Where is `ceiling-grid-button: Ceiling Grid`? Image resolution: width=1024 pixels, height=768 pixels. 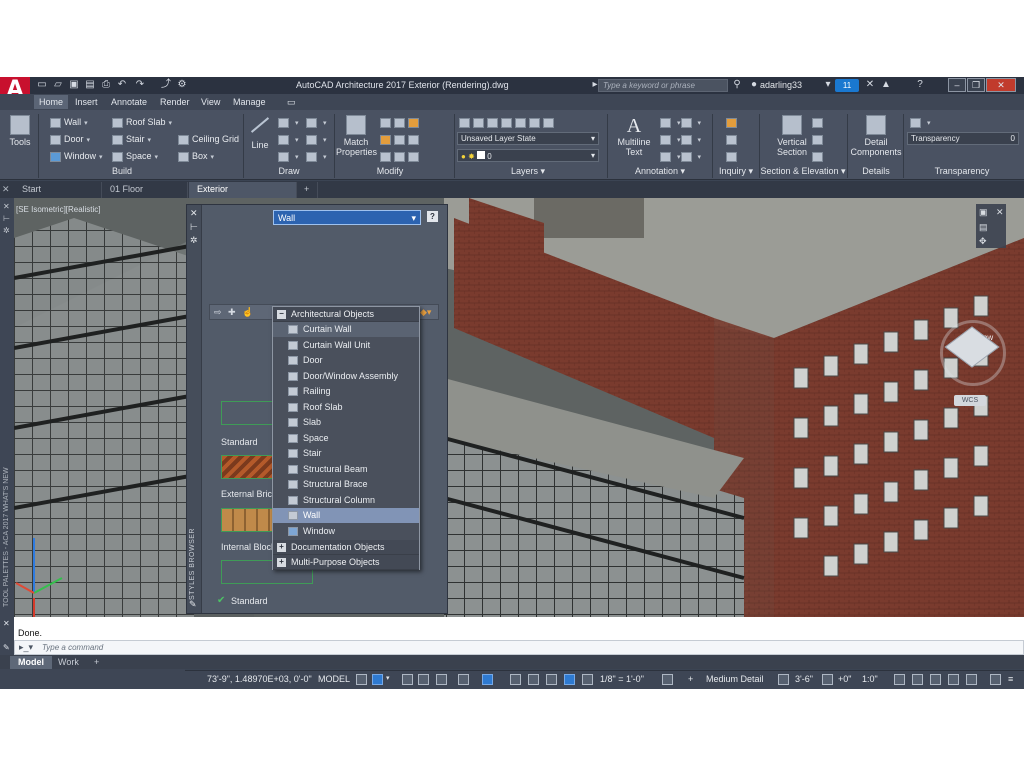 ceiling-grid-button: Ceiling Grid is located at coordinates (208, 139).